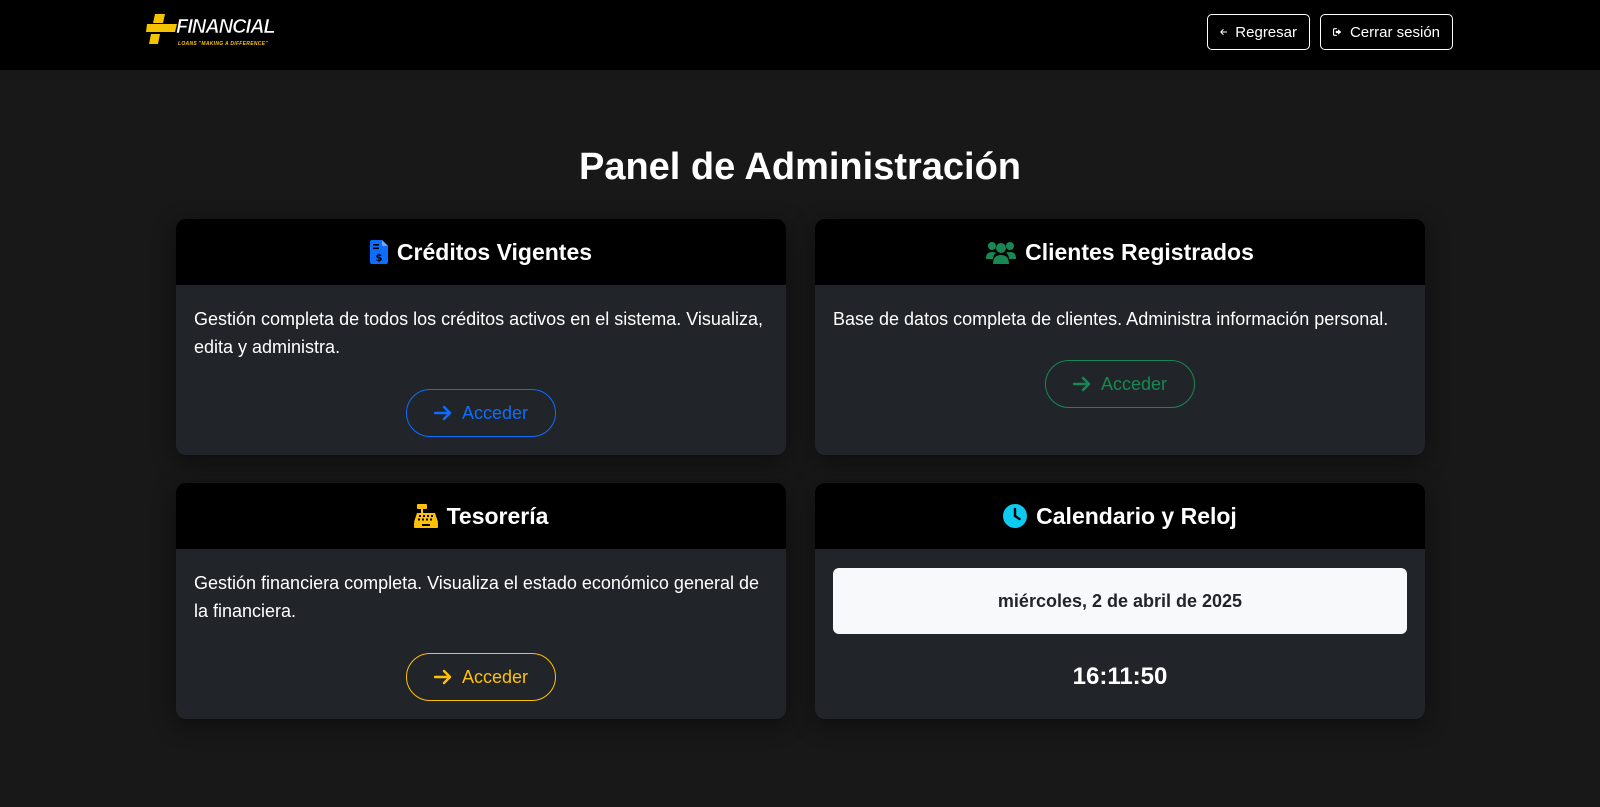  What do you see at coordinates (1394, 32) in the screenshot?
I see `logout-label: Cerrar sesión` at bounding box center [1394, 32].